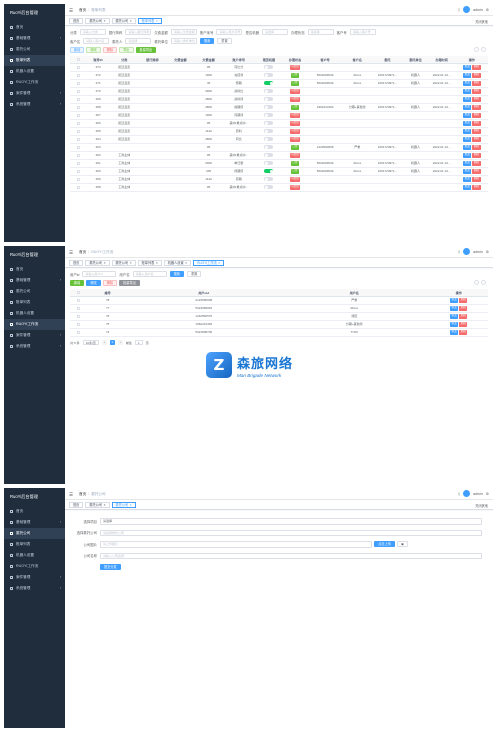  I want to click on tag-item: 机器人设置 ×, so click(177, 262).